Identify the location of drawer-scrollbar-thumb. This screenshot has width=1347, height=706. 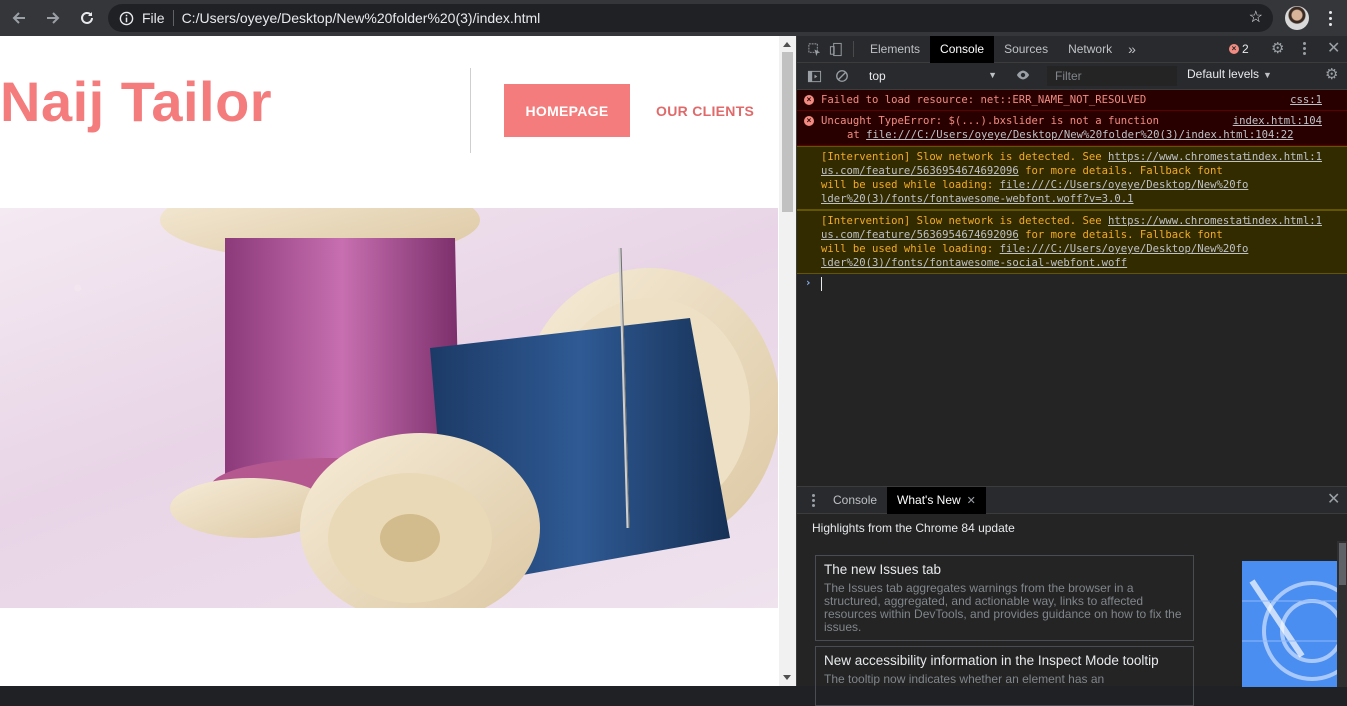
(1342, 564).